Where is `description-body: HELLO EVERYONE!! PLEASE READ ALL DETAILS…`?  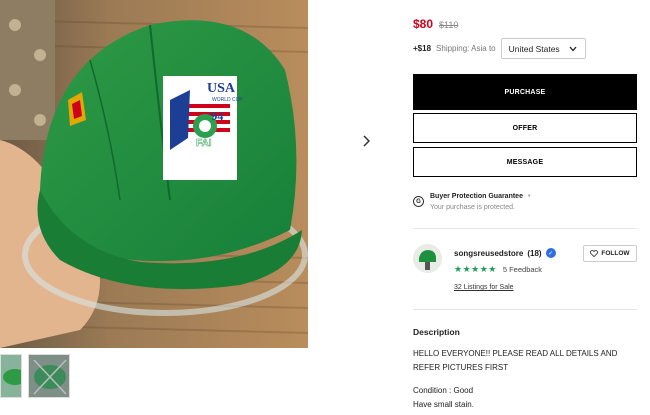
description-body: HELLO EVERYONE!! PLEASE READ ALL DETAILS… is located at coordinates (525, 379).